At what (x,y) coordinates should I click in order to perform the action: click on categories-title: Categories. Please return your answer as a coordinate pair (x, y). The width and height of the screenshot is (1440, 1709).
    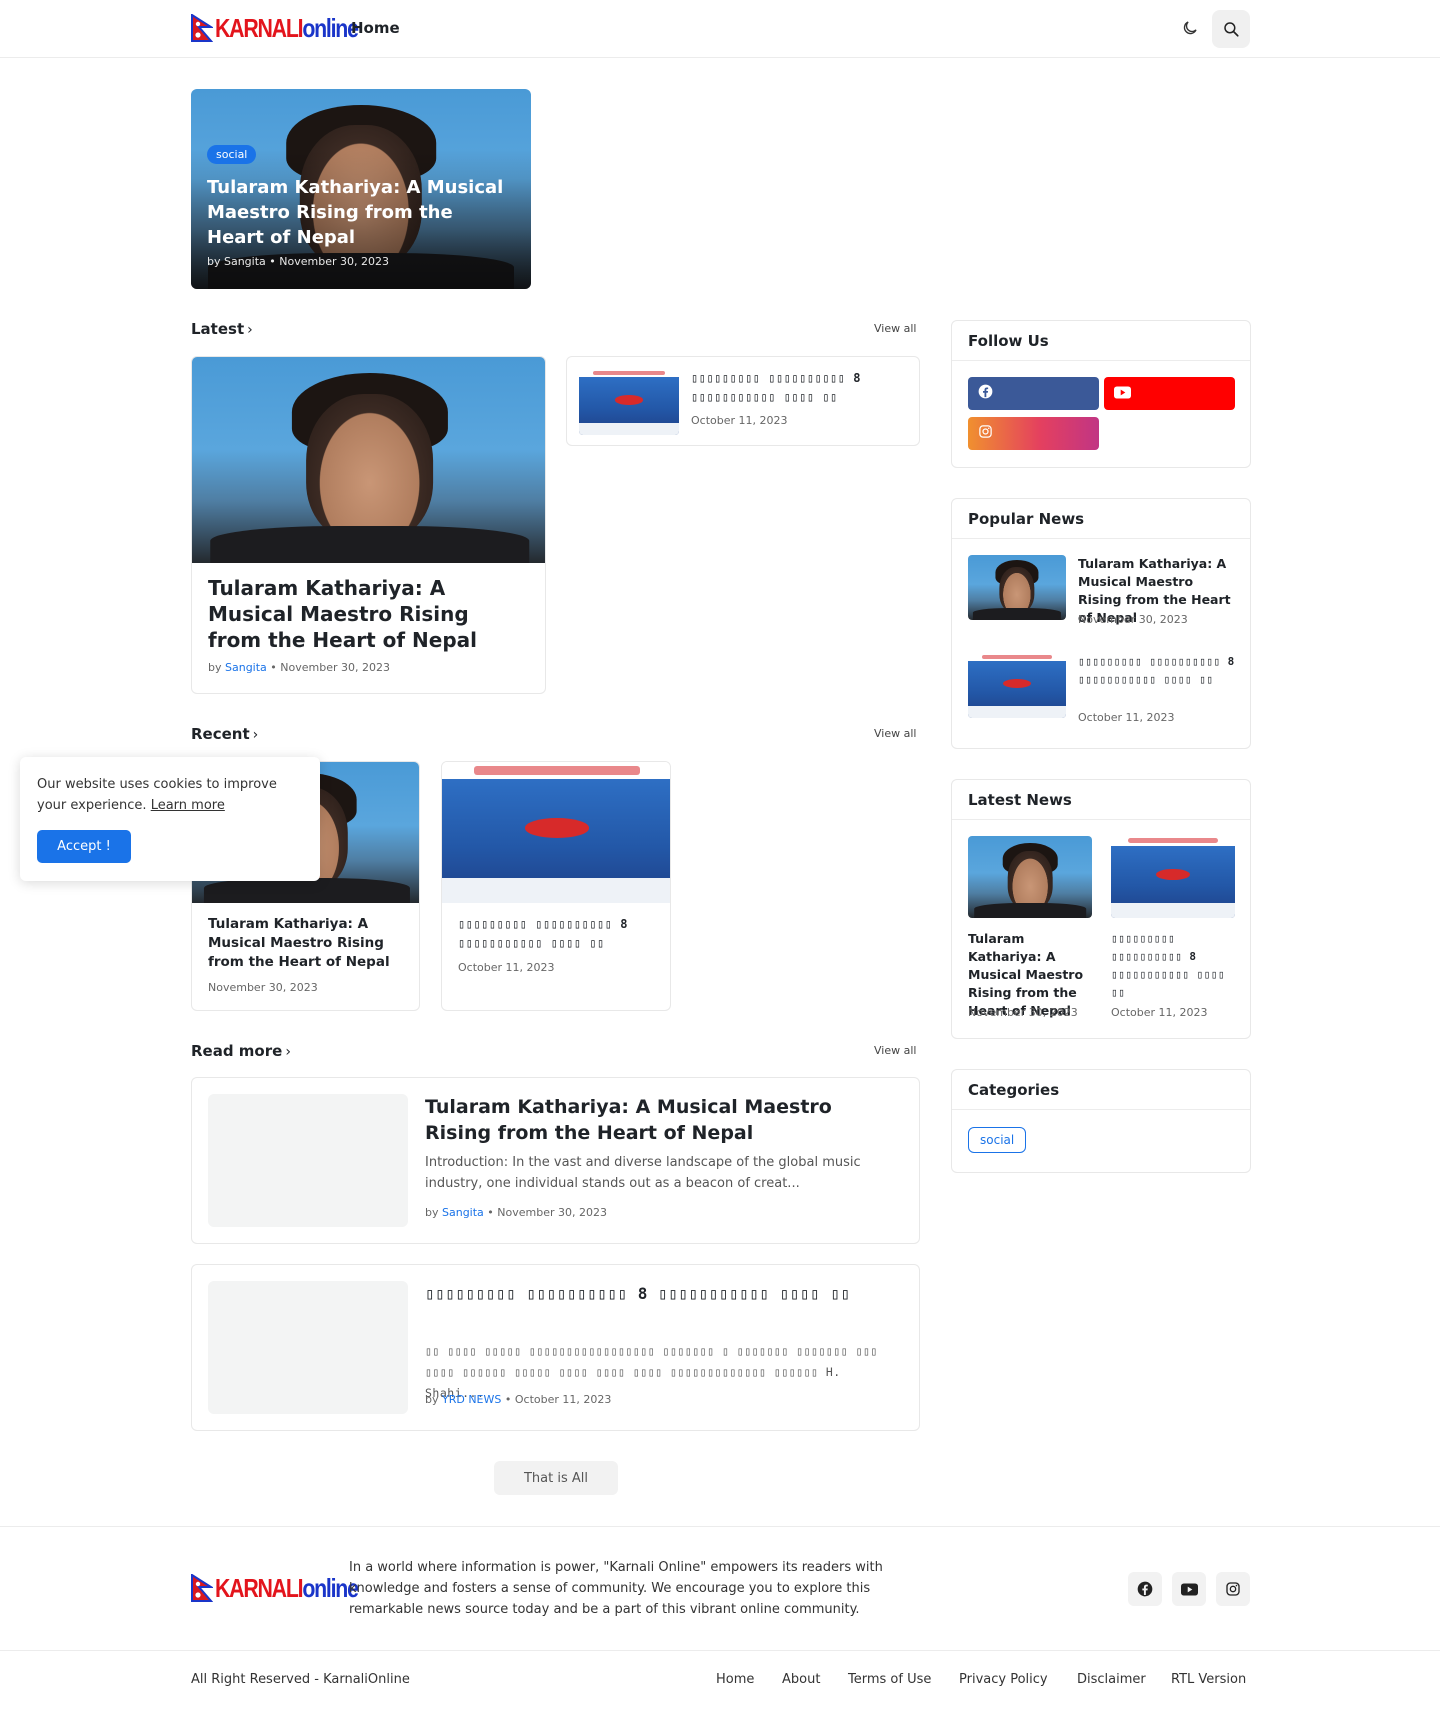
    Looking at the image, I should click on (1101, 1090).